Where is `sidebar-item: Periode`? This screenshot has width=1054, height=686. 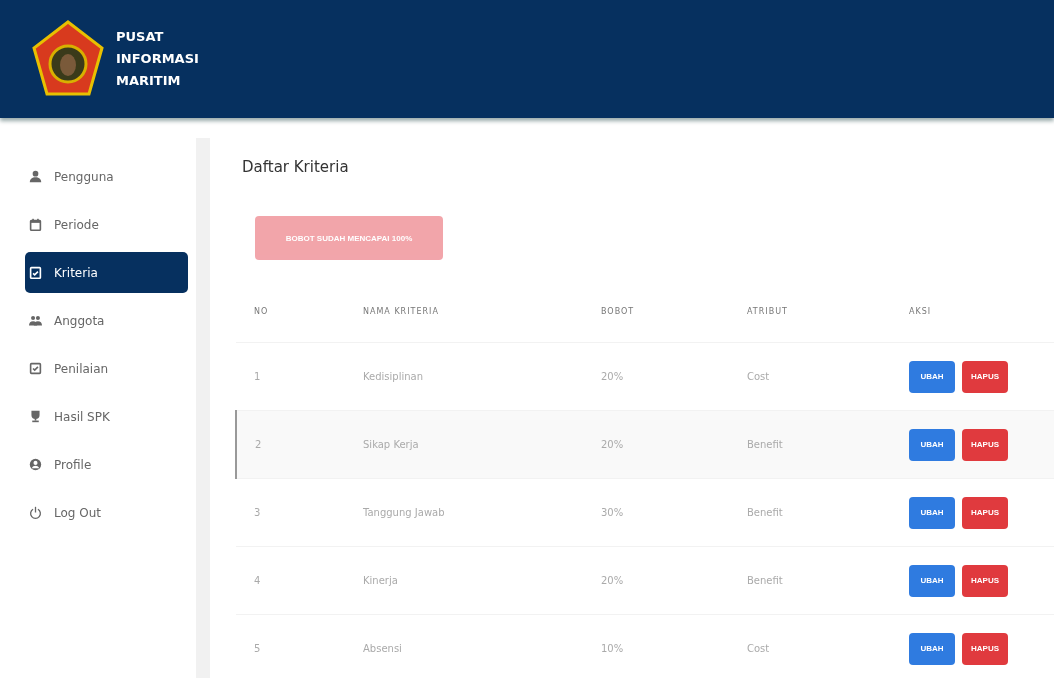
sidebar-item: Periode is located at coordinates (106, 224).